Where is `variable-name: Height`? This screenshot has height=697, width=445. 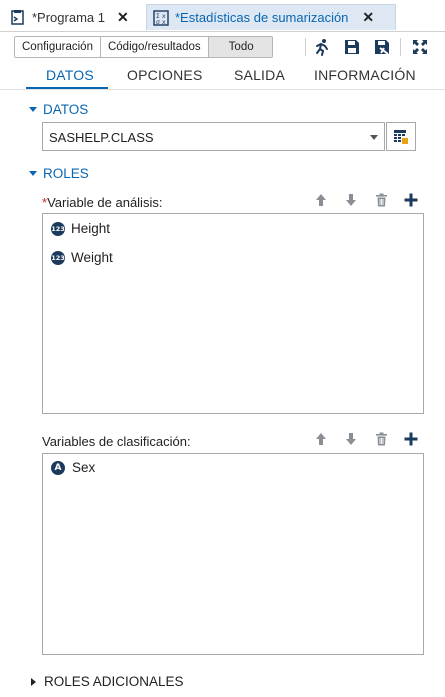 variable-name: Height is located at coordinates (91, 228).